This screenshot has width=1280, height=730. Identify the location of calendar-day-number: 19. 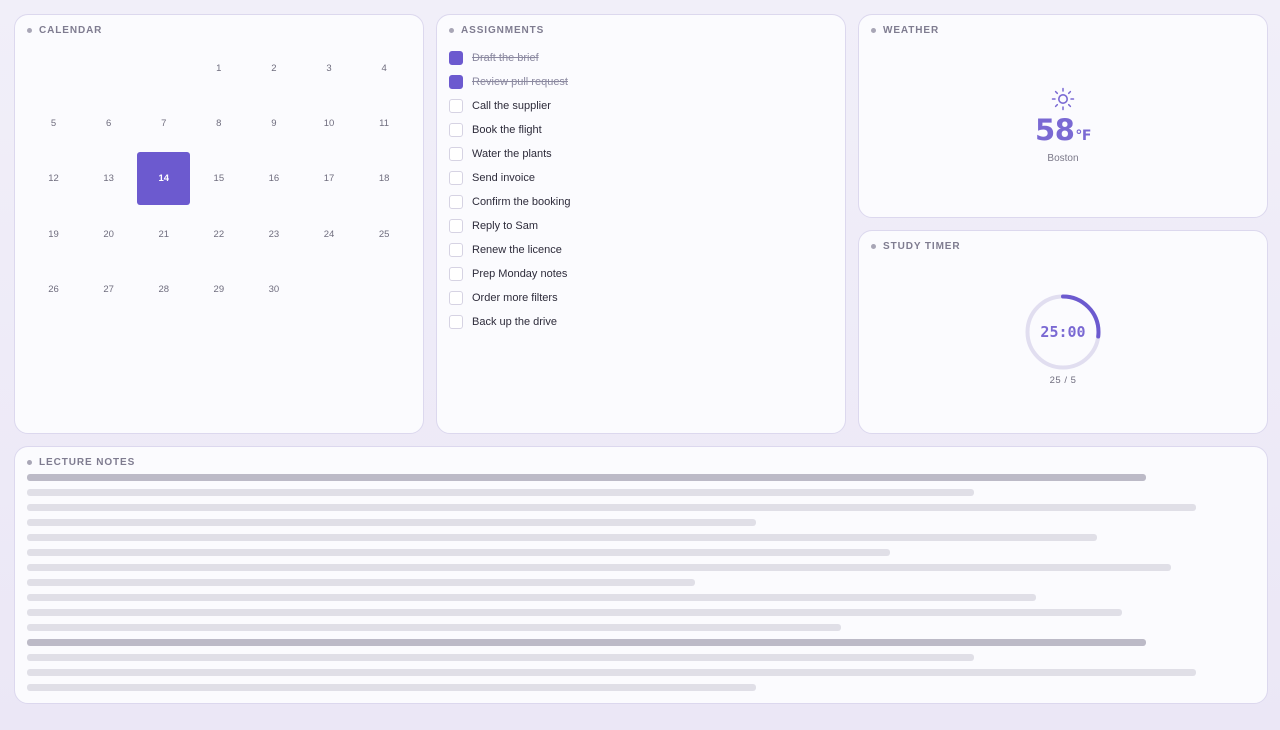
(53, 234).